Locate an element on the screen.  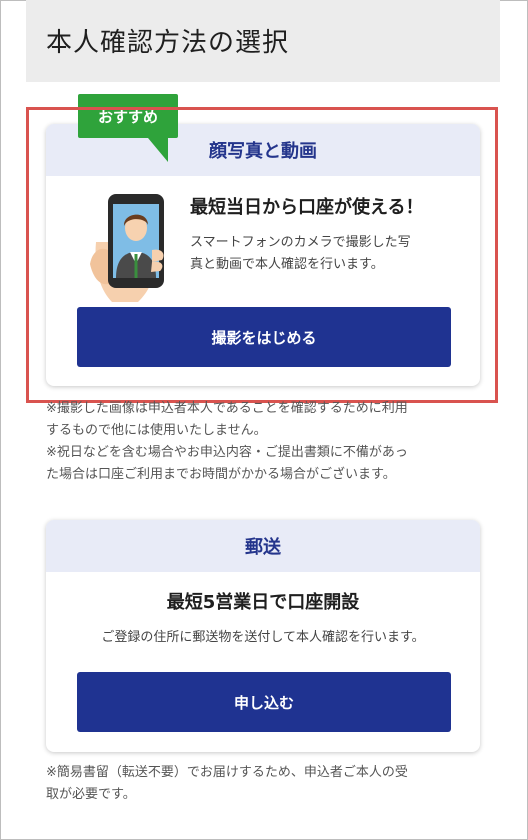
note-line: 取が必要です。 is located at coordinates (91, 794).